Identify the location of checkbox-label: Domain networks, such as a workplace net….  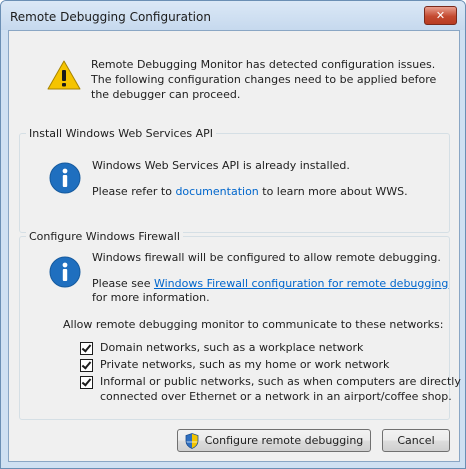
(231, 347).